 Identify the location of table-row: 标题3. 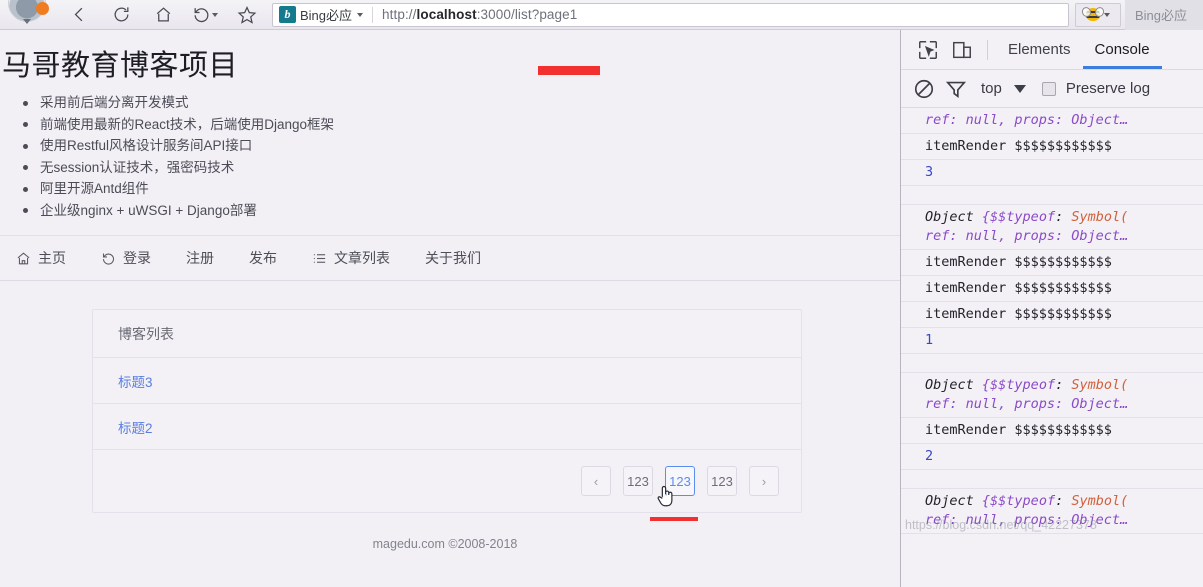
(447, 381).